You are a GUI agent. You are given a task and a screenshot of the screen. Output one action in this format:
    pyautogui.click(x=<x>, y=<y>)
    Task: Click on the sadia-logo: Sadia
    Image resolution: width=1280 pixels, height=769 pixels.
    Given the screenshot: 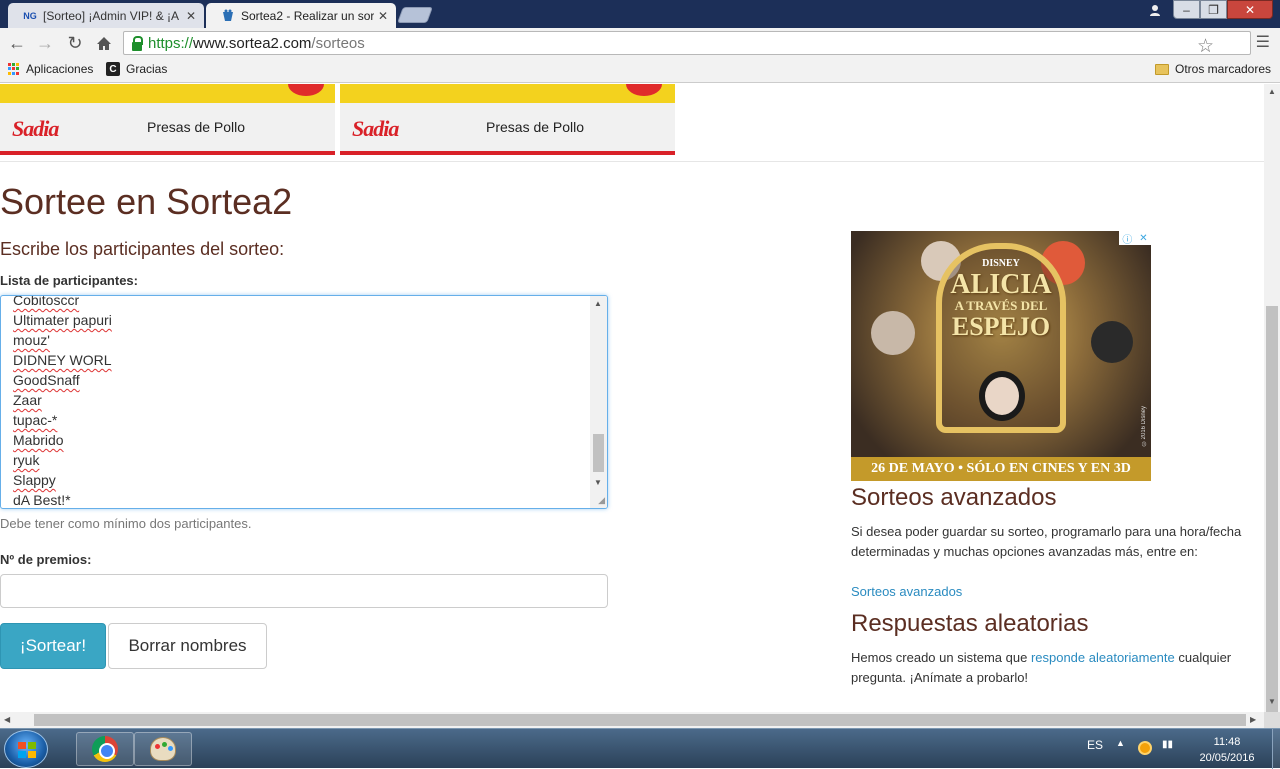 What is the action you would take?
    pyautogui.click(x=375, y=128)
    